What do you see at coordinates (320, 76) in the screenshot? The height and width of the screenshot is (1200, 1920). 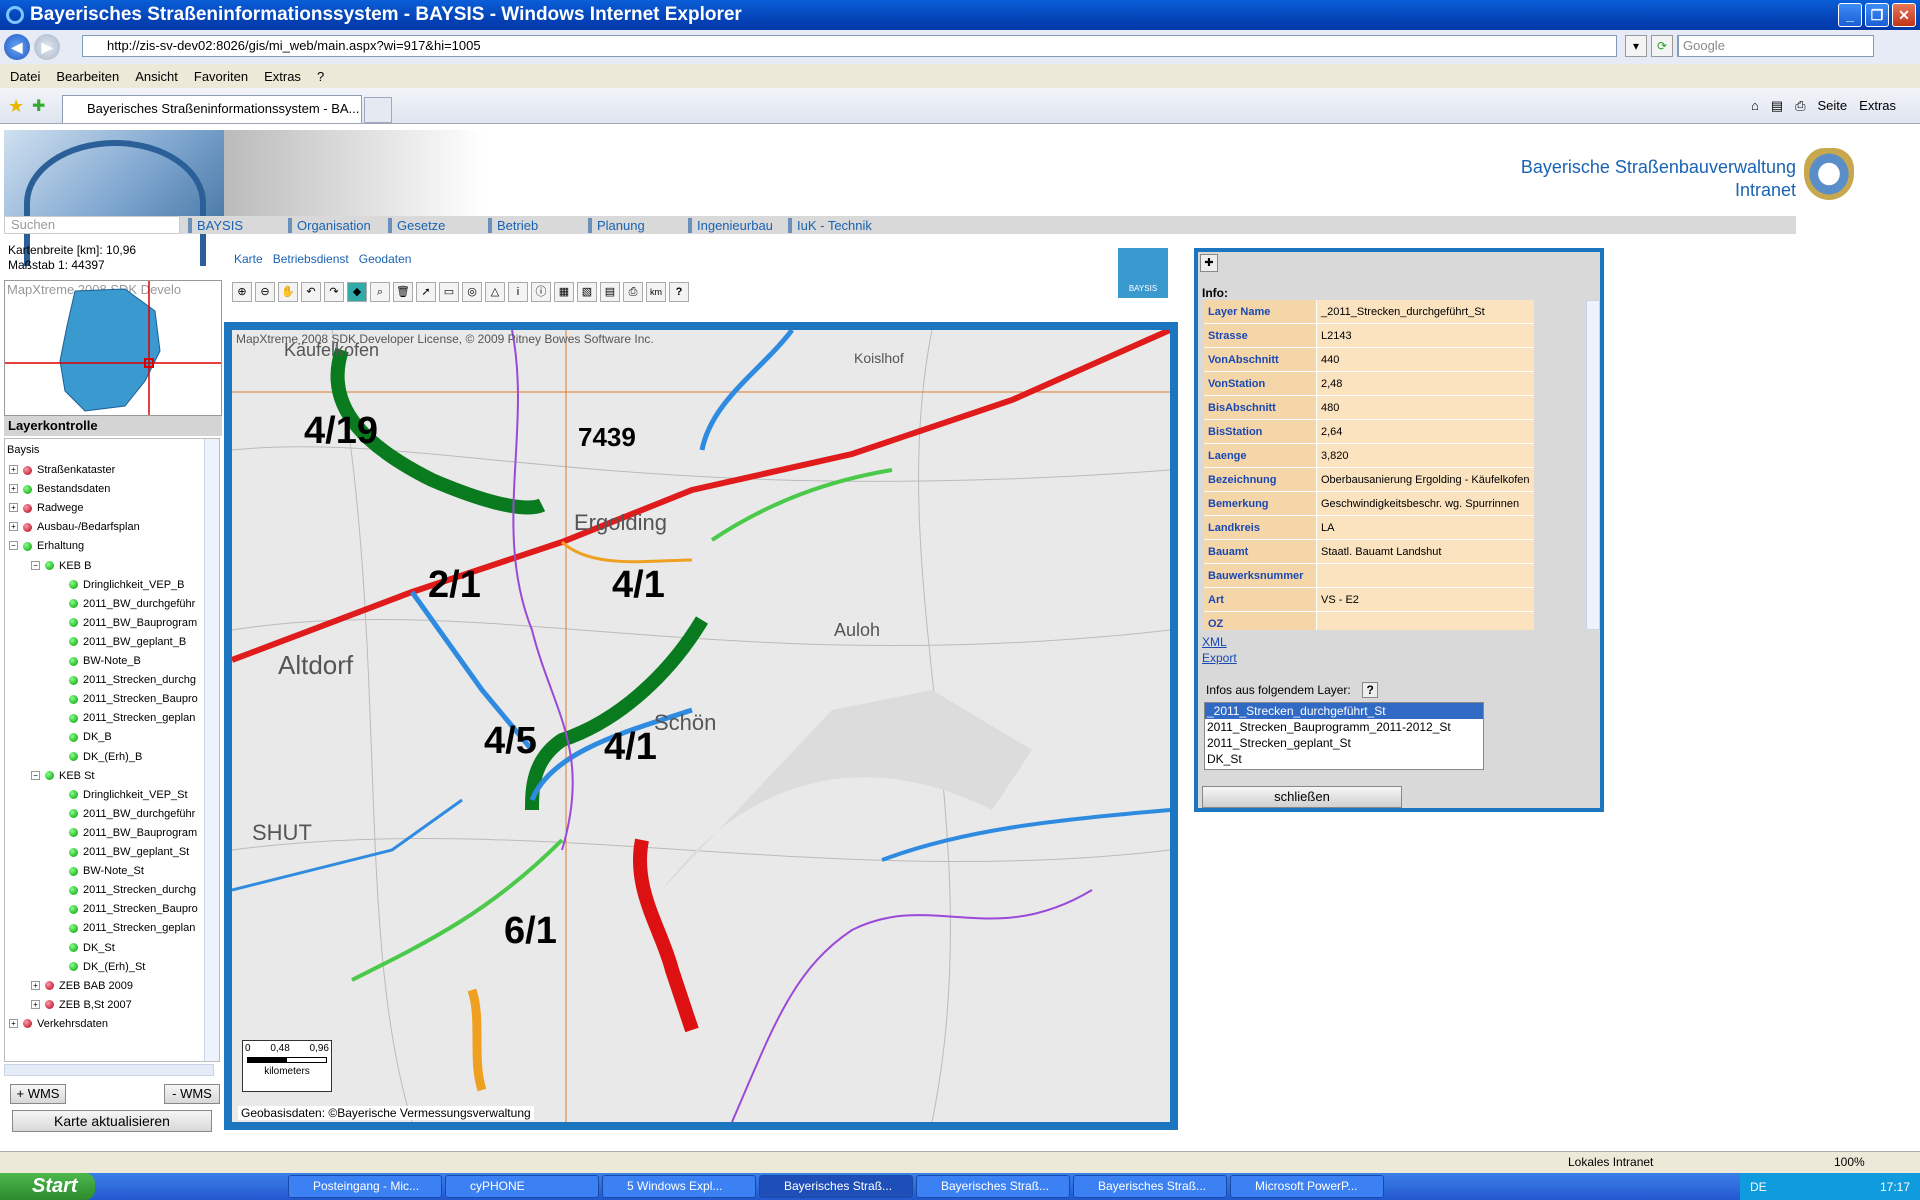 I see `menu-help: ?` at bounding box center [320, 76].